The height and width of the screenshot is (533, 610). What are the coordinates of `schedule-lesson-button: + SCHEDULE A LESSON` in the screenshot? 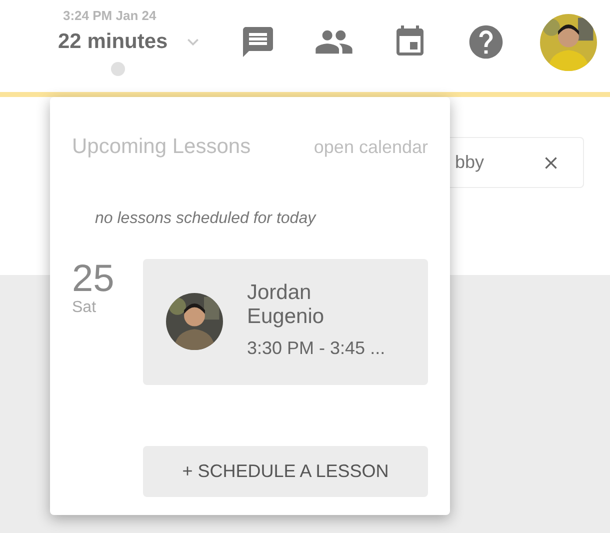 It's located at (285, 471).